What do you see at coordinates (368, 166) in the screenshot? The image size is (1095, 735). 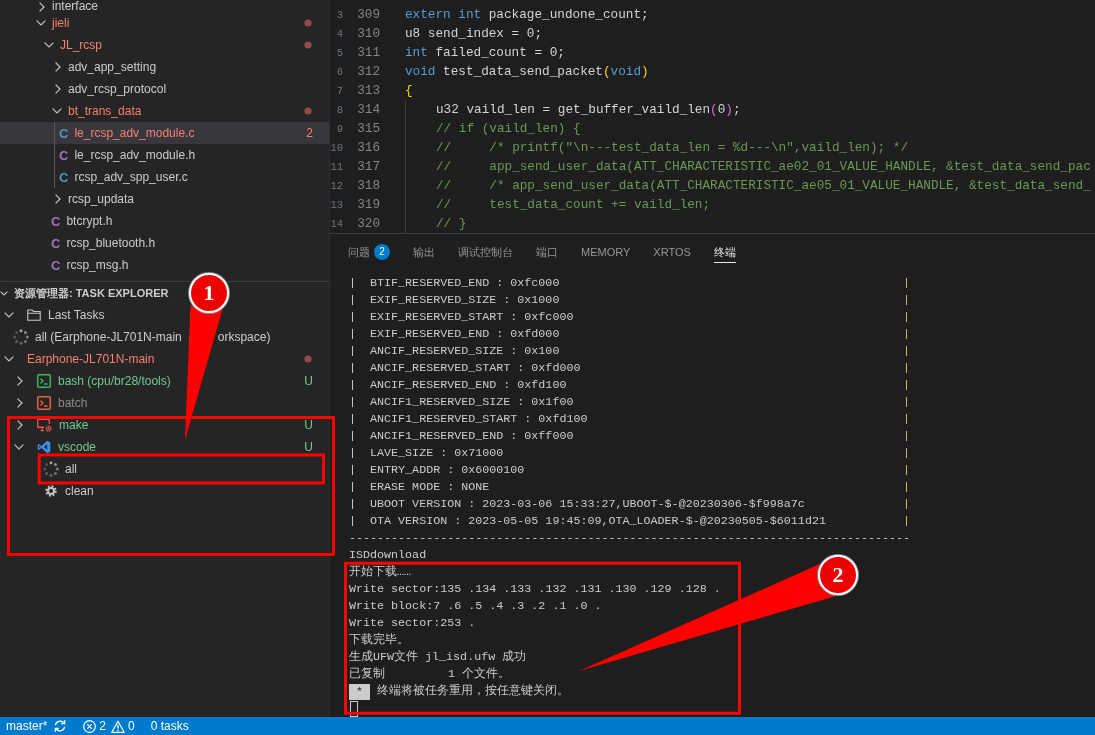 I see `line-number: 317` at bounding box center [368, 166].